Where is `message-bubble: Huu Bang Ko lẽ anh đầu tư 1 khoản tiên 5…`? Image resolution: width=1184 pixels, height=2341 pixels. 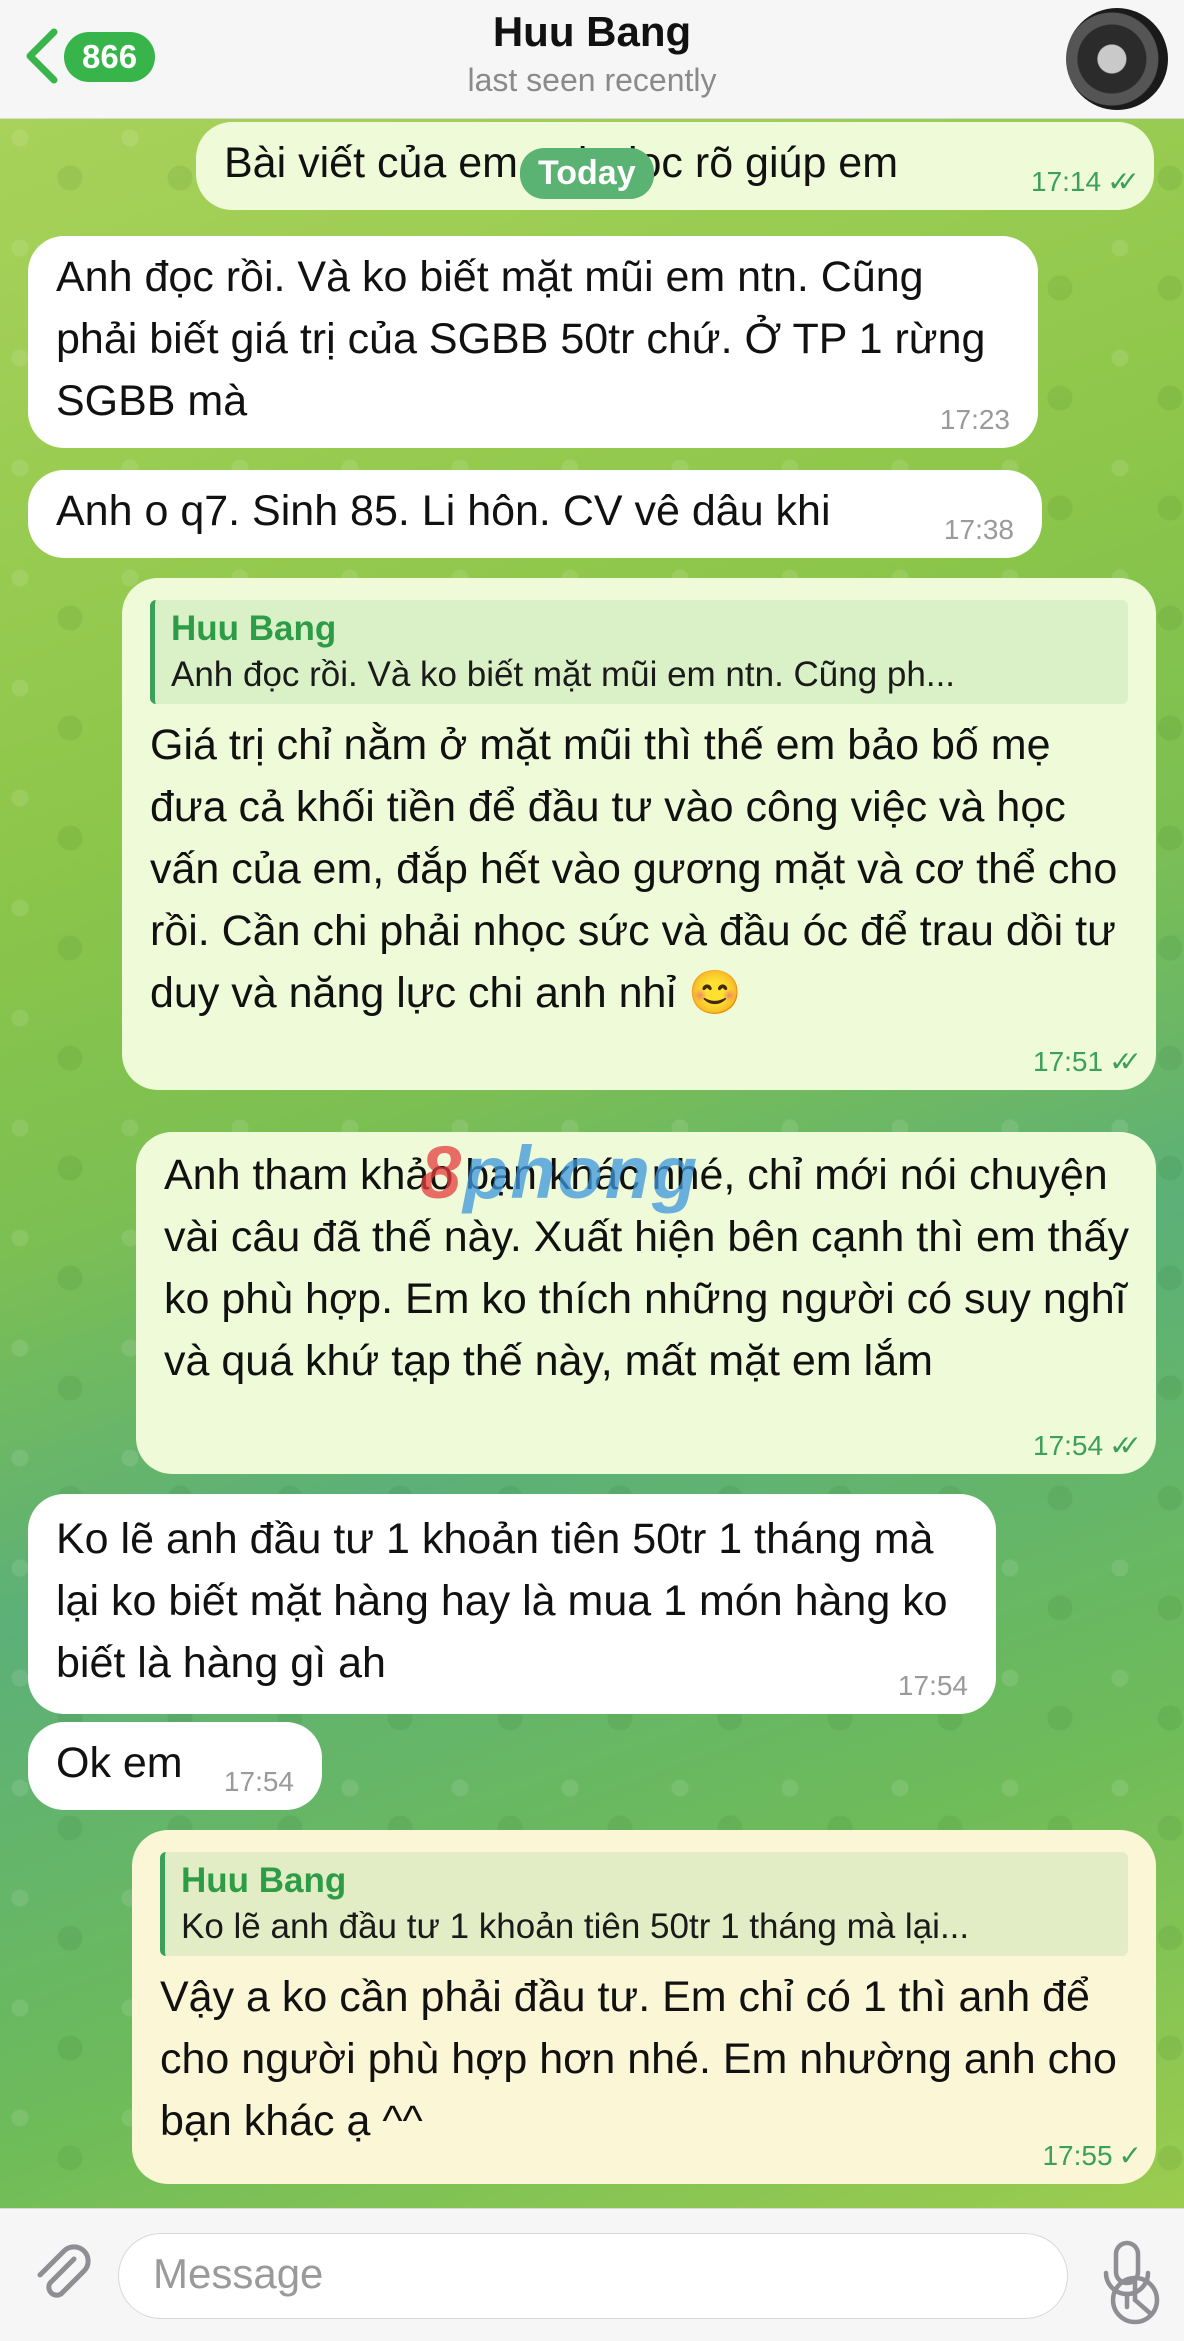 message-bubble: Huu Bang Ko lẽ anh đầu tư 1 khoản tiên 5… is located at coordinates (644, 2007).